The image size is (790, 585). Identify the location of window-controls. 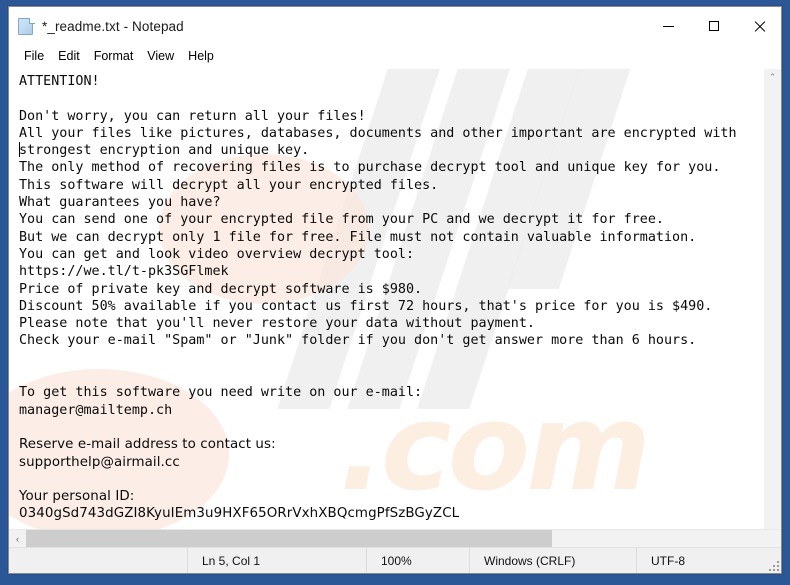
(713, 26).